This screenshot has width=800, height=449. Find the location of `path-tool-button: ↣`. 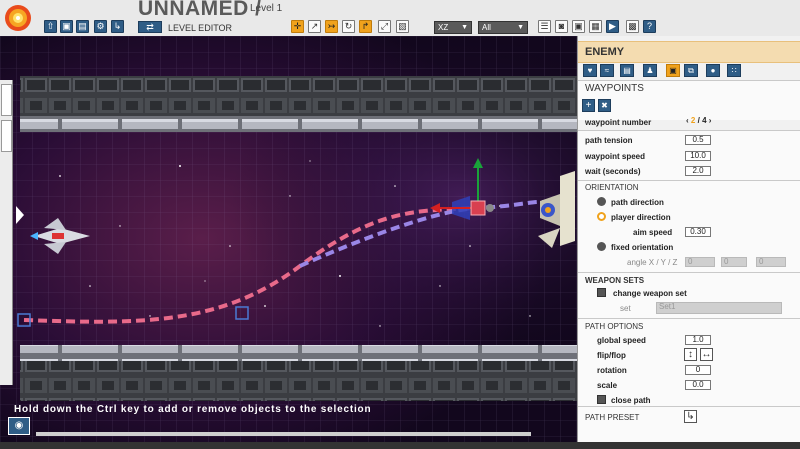

path-tool-button: ↣ is located at coordinates (331, 26).